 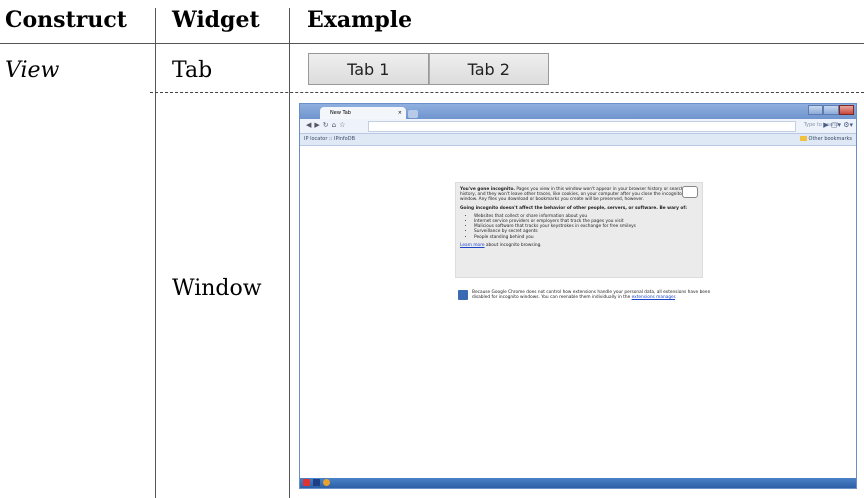 What do you see at coordinates (507, 92) in the screenshot?
I see `row-divider-dashed` at bounding box center [507, 92].